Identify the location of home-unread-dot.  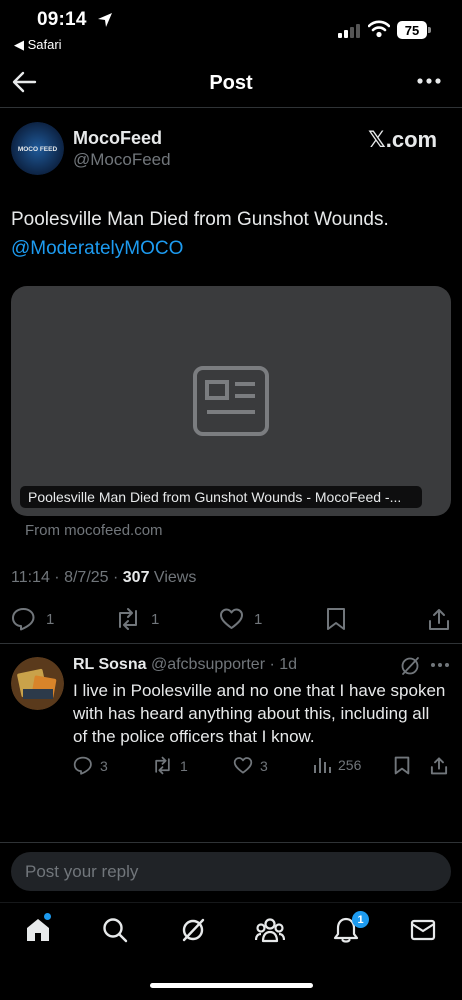
(47, 916).